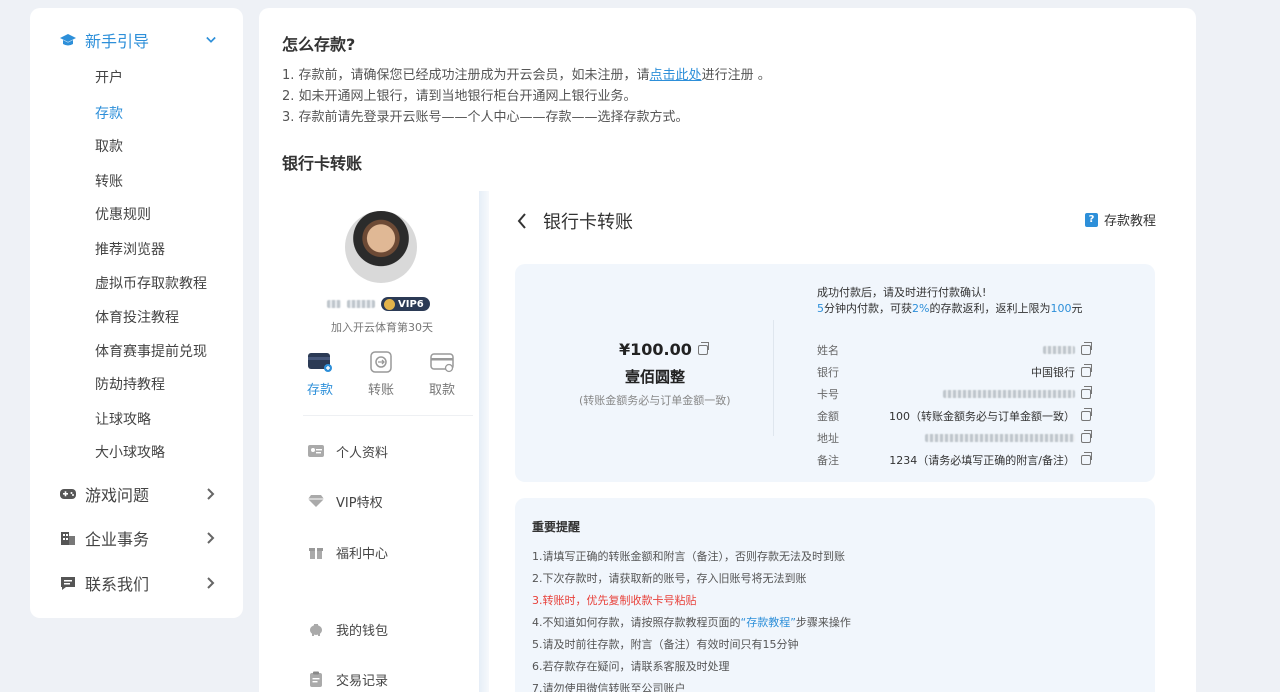  I want to click on divider, so click(388, 415).